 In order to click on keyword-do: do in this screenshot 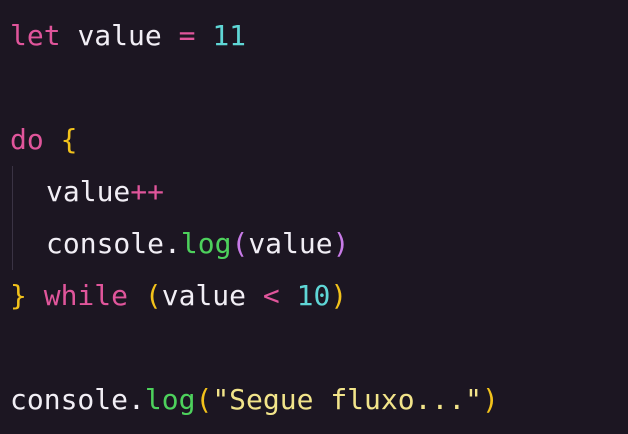, I will do `click(27, 139)`.